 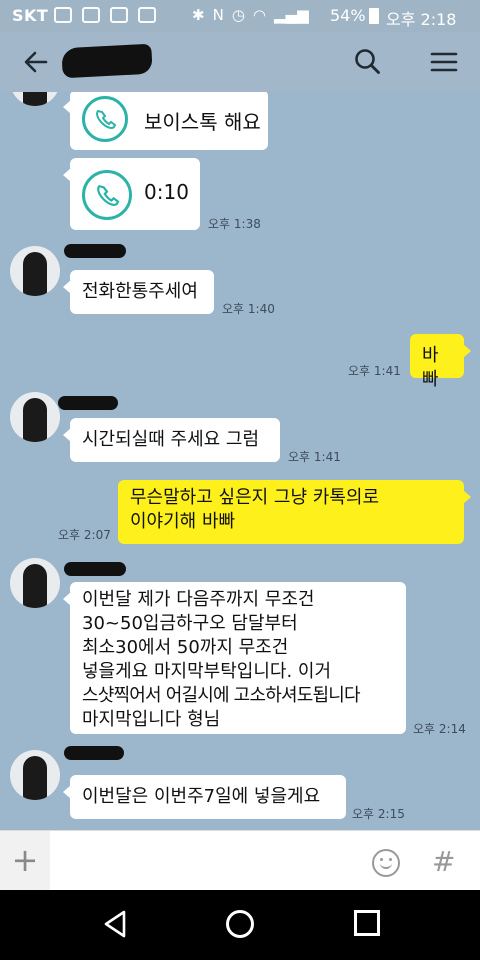 What do you see at coordinates (250, 15) in the screenshot?
I see `system-icons: ✱ N ◷ ◠ ▂▄▆` at bounding box center [250, 15].